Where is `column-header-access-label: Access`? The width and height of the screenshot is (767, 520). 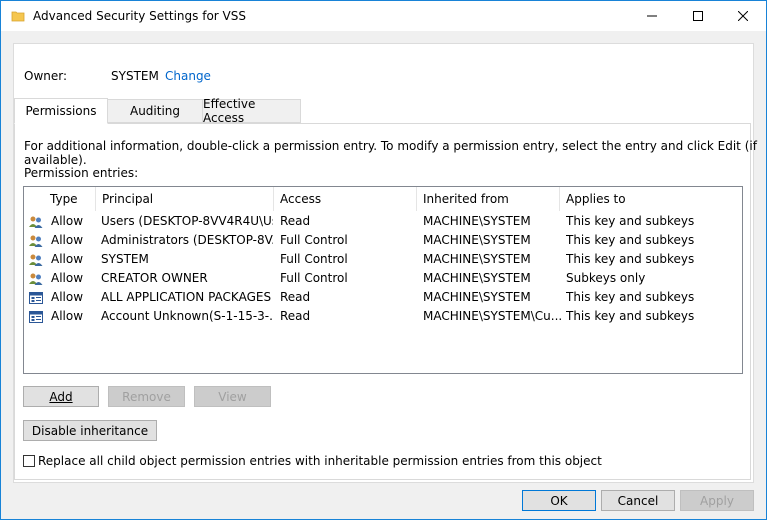
column-header-access-label: Access is located at coordinates (301, 199).